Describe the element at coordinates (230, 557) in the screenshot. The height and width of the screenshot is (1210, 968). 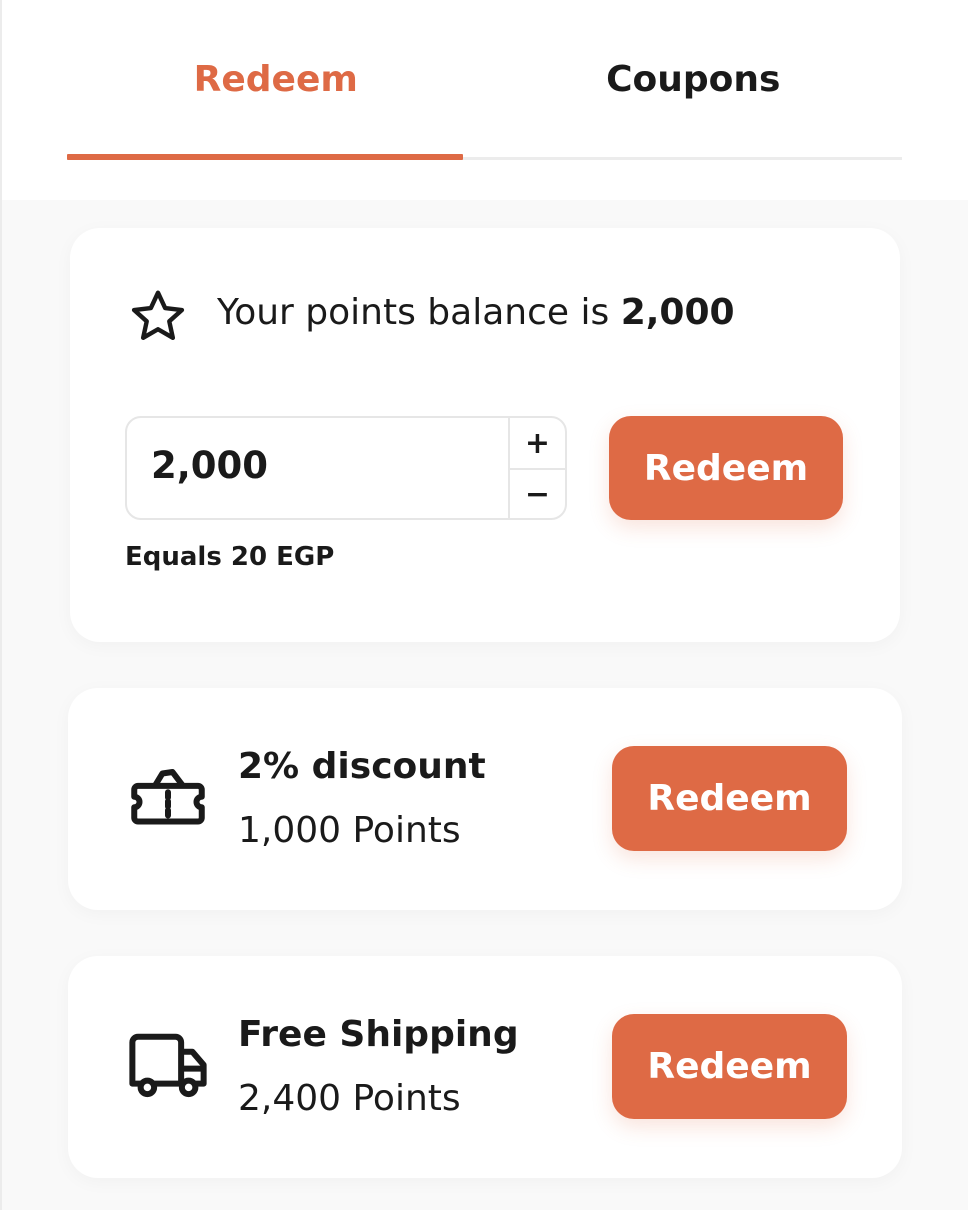
I see `equivalent-value-text: Equals 20 EGP` at that location.